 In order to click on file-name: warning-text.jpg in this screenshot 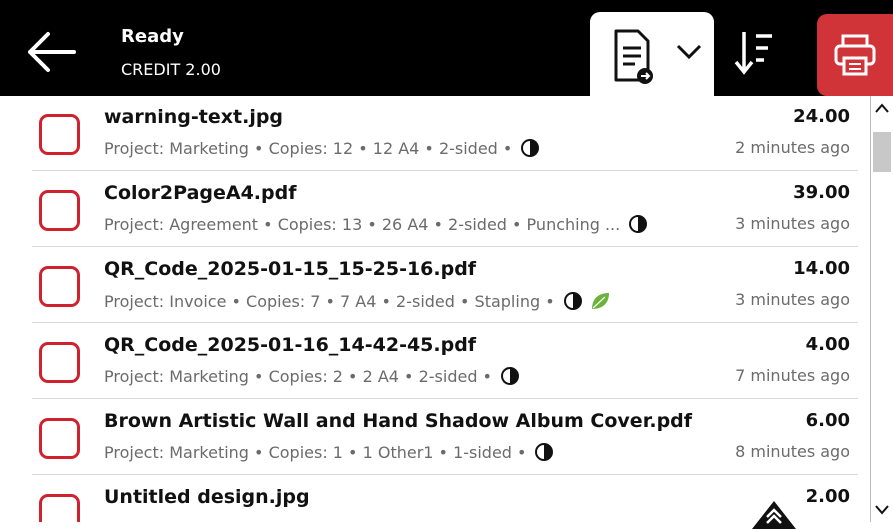, I will do `click(194, 117)`.